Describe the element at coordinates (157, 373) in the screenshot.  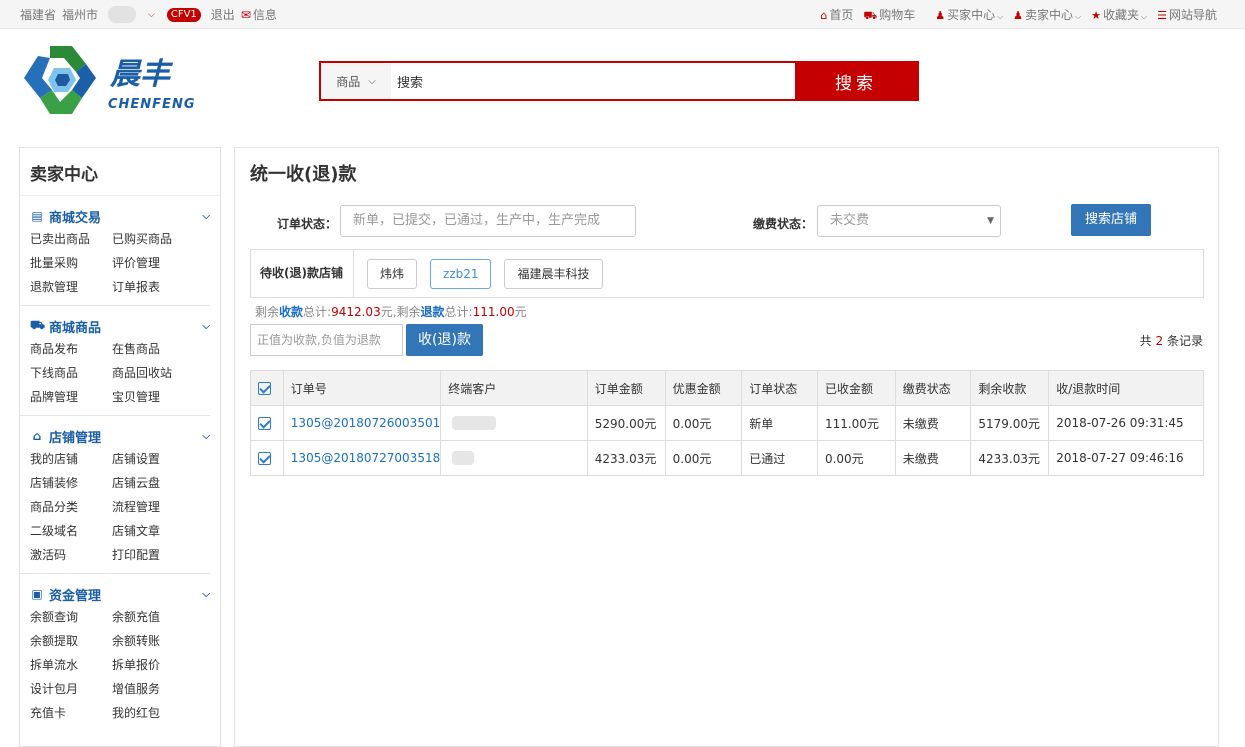
I see `sidebar-item: 商品回收站` at that location.